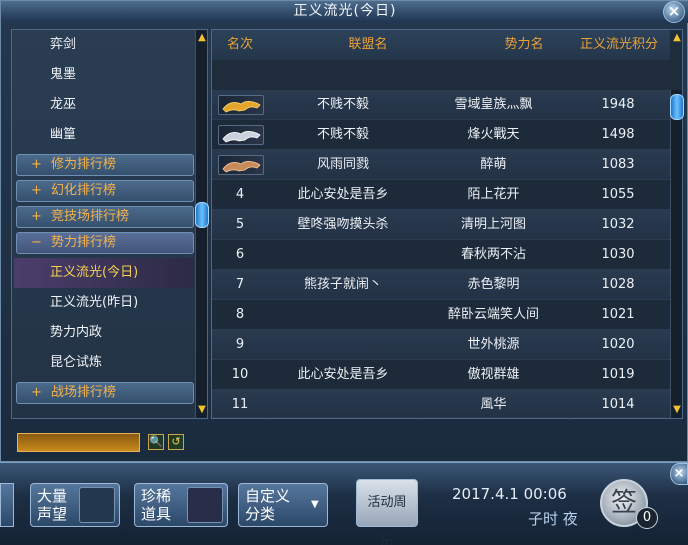  Describe the element at coordinates (618, 194) in the screenshot. I see `points-cell: 1055` at that location.